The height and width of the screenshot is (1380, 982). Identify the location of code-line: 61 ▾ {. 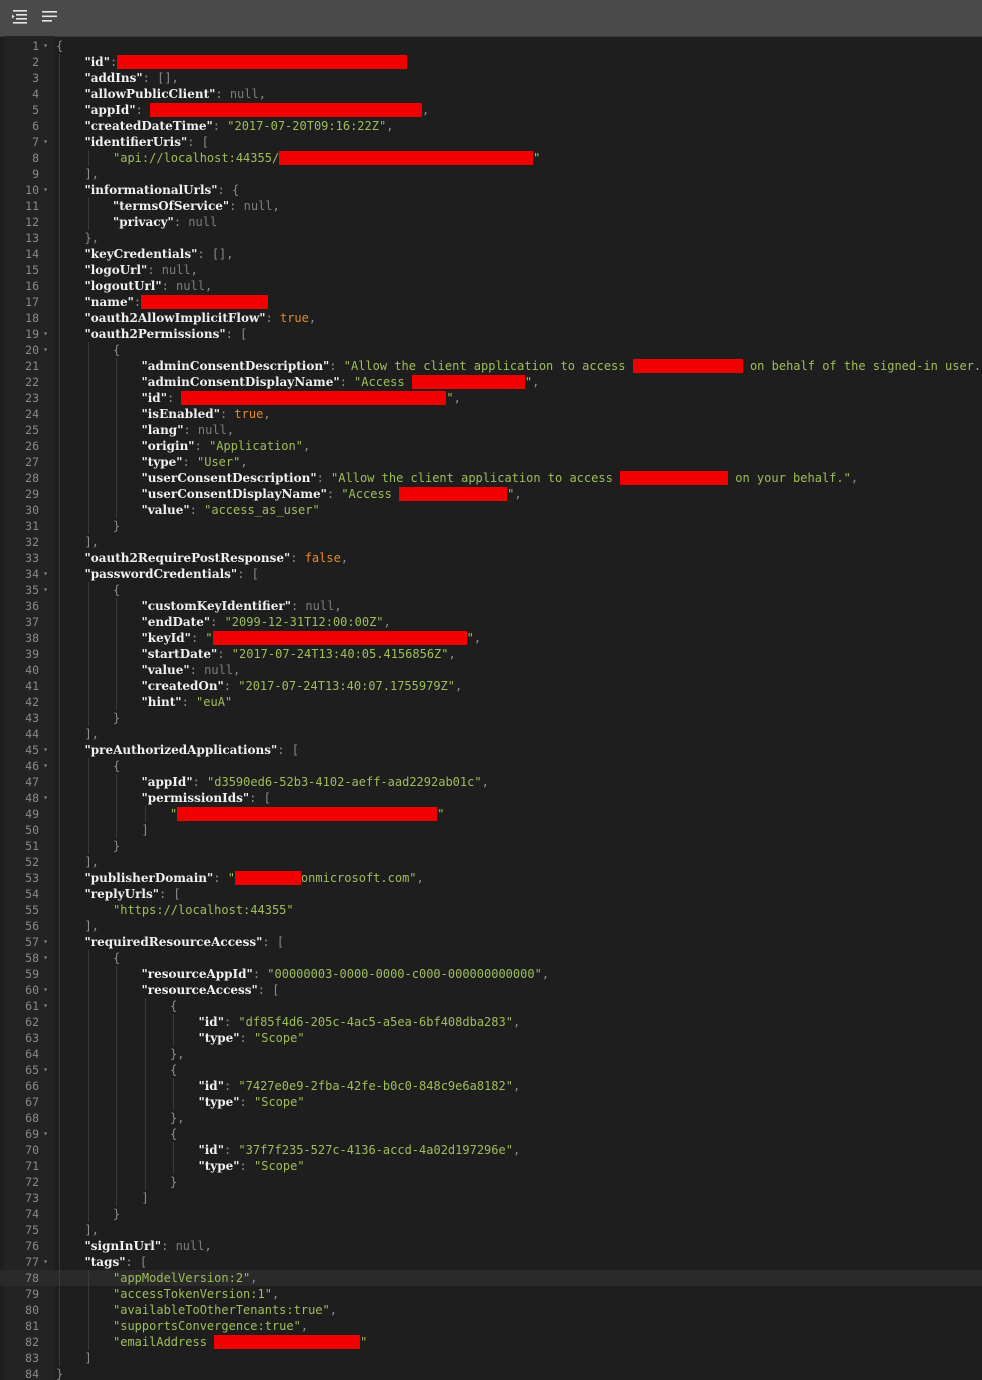
(491, 1006).